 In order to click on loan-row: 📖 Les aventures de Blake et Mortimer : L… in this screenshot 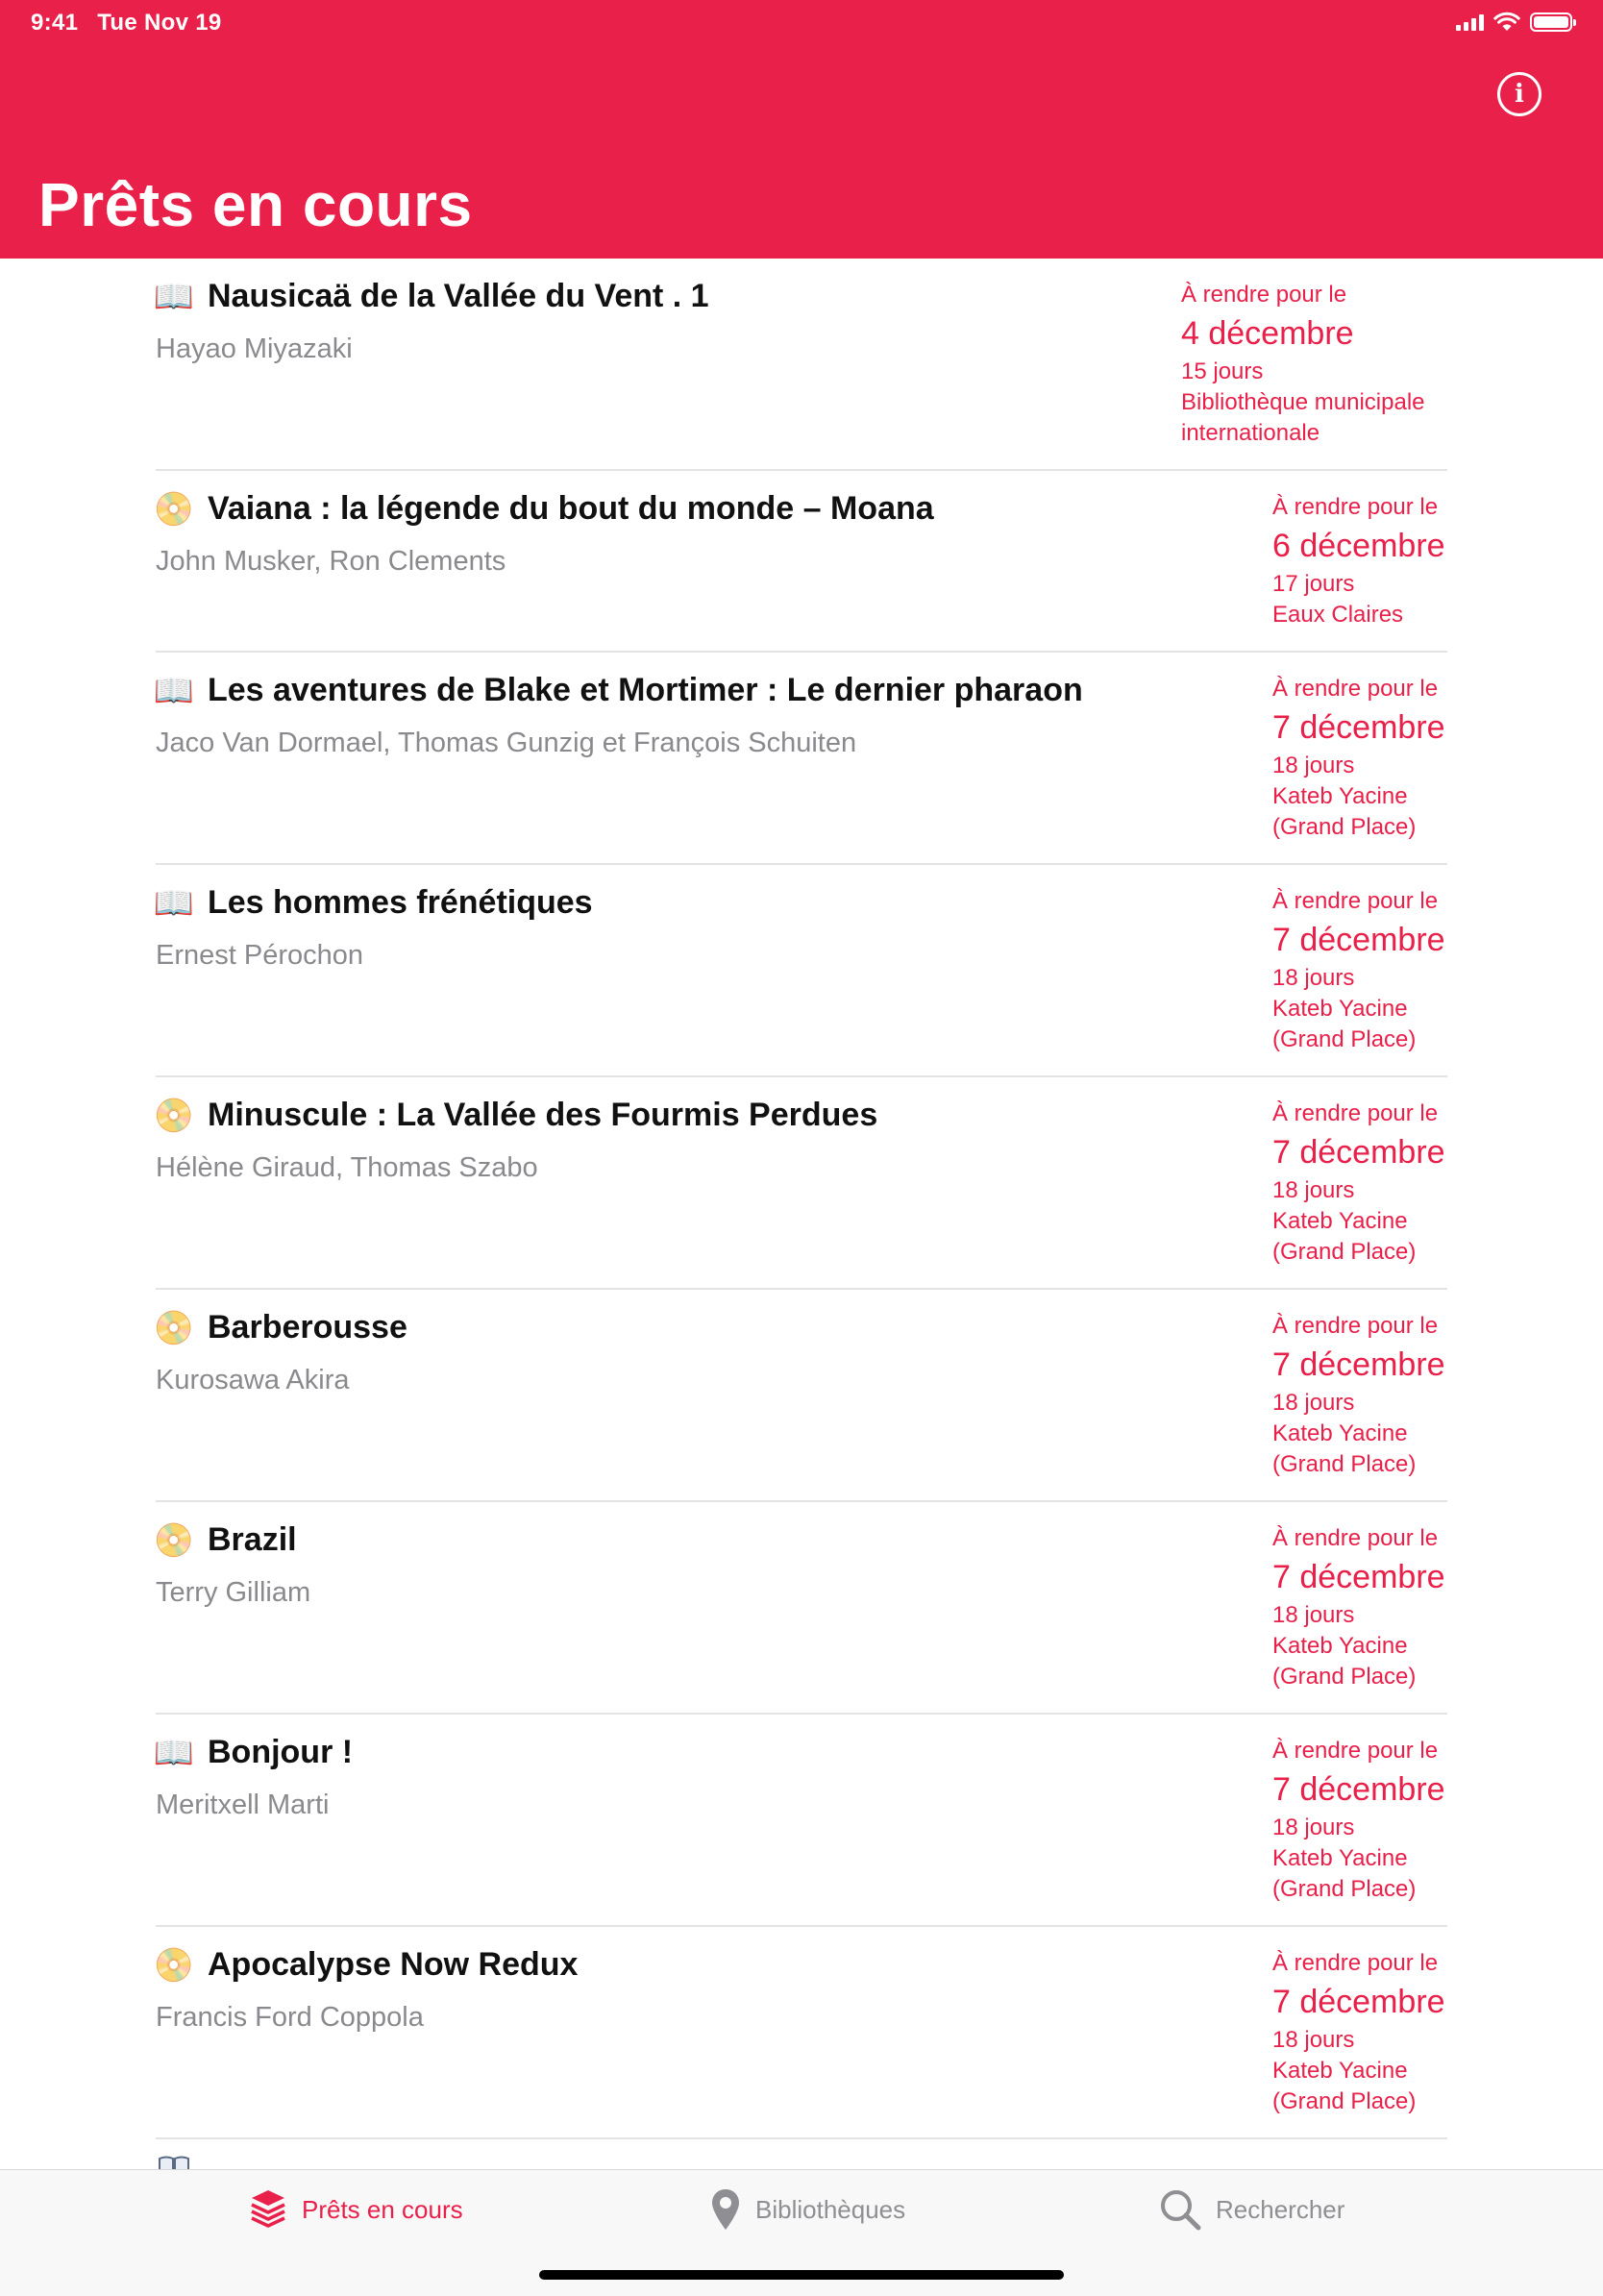, I will do `click(800, 759)`.